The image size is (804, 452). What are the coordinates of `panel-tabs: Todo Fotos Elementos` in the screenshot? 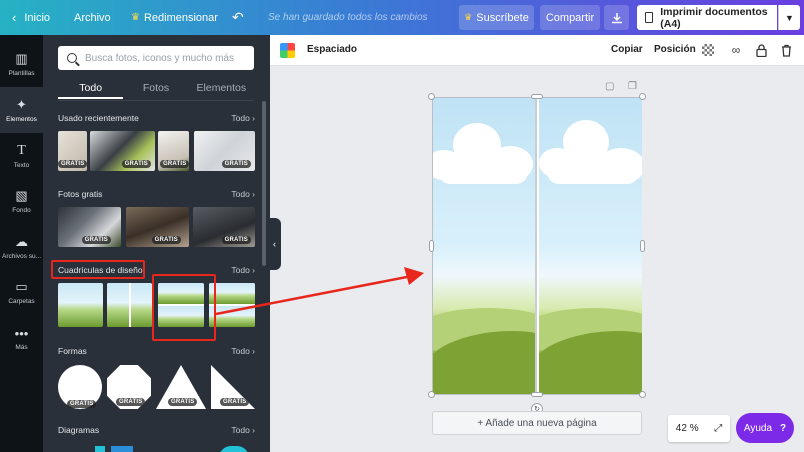 It's located at (156, 89).